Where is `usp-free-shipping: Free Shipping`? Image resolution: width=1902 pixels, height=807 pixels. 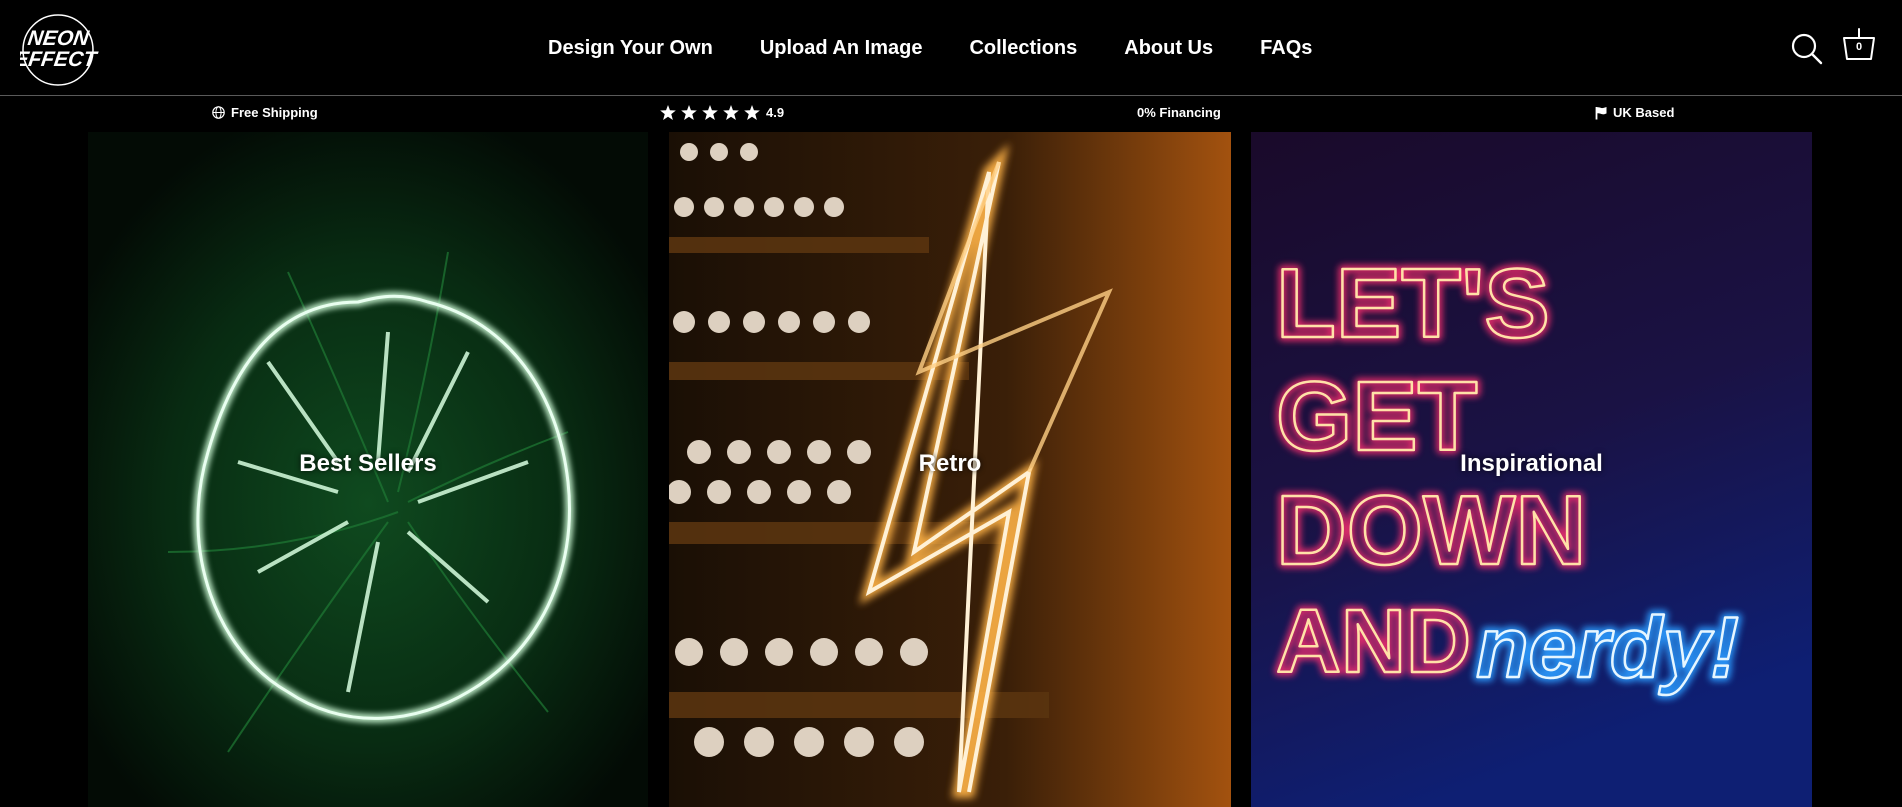
usp-free-shipping: Free Shipping is located at coordinates (265, 112).